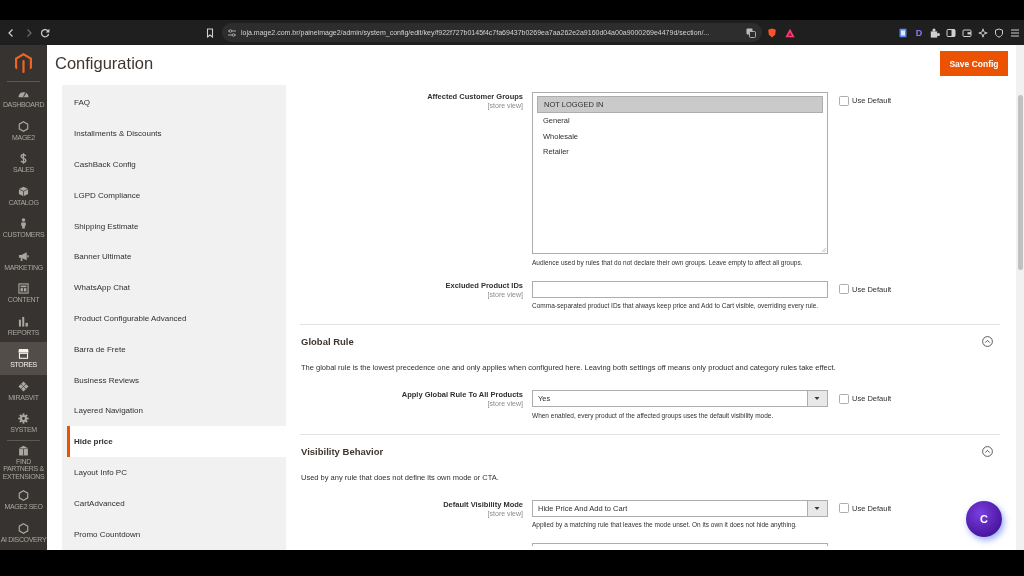 Image resolution: width=1024 pixels, height=576 pixels. What do you see at coordinates (174, 257) in the screenshot?
I see `config-tab: Banner Ultimate` at bounding box center [174, 257].